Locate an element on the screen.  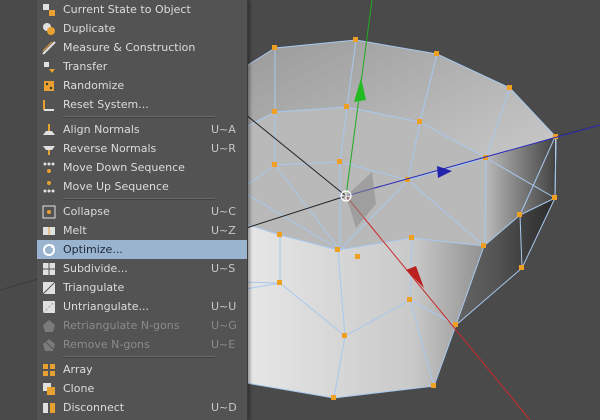
reset-system-icon is located at coordinates (49, 105).